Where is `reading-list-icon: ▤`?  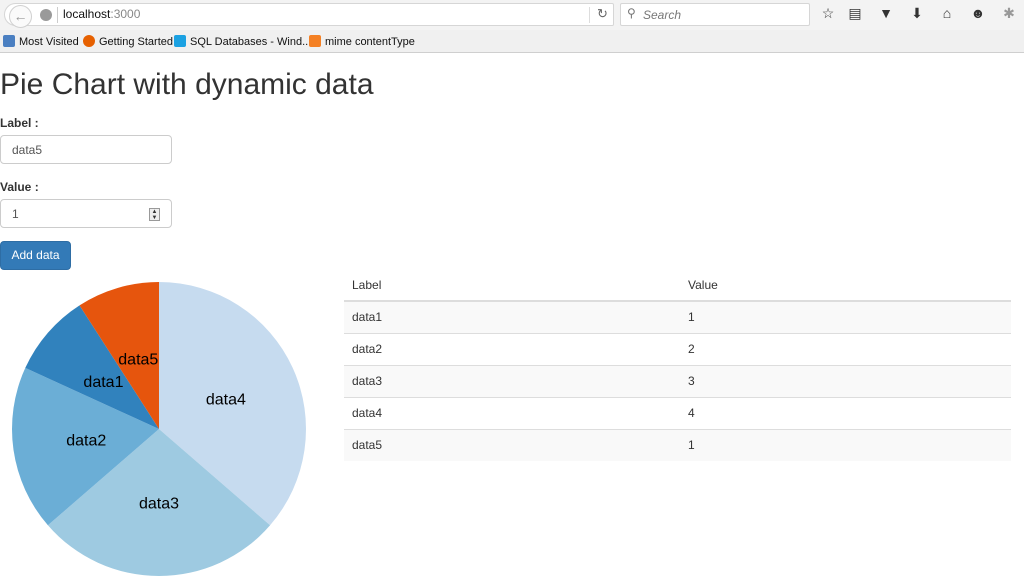 reading-list-icon: ▤ is located at coordinates (855, 13).